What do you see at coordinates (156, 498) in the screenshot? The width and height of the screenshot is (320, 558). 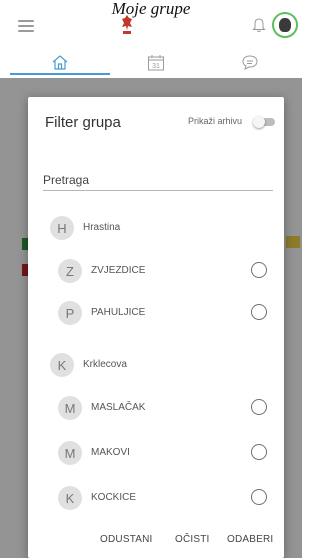 I see `list-item: K KOCKICE` at bounding box center [156, 498].